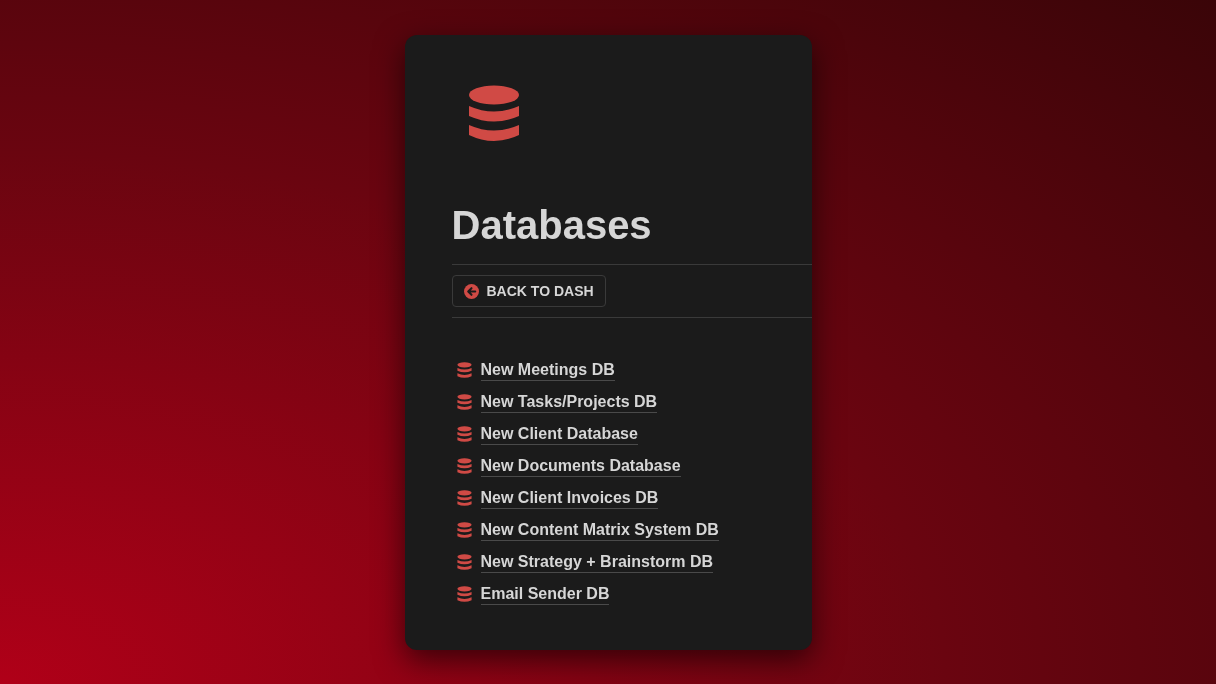 The image size is (1216, 684). What do you see at coordinates (471, 291) in the screenshot?
I see `back-arrow-icon` at bounding box center [471, 291].